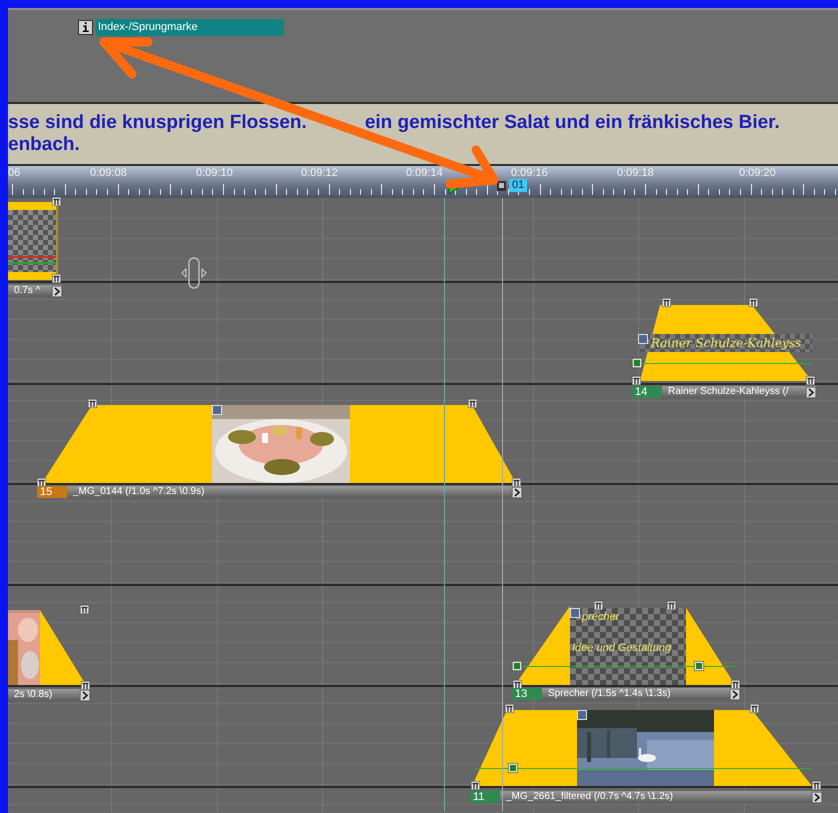 This screenshot has height=813, width=838. What do you see at coordinates (279, 492) in the screenshot?
I see `clip-label-bar: 15 _MG_0144 (/1.0s ^7.2s \0.9s)` at bounding box center [279, 492].